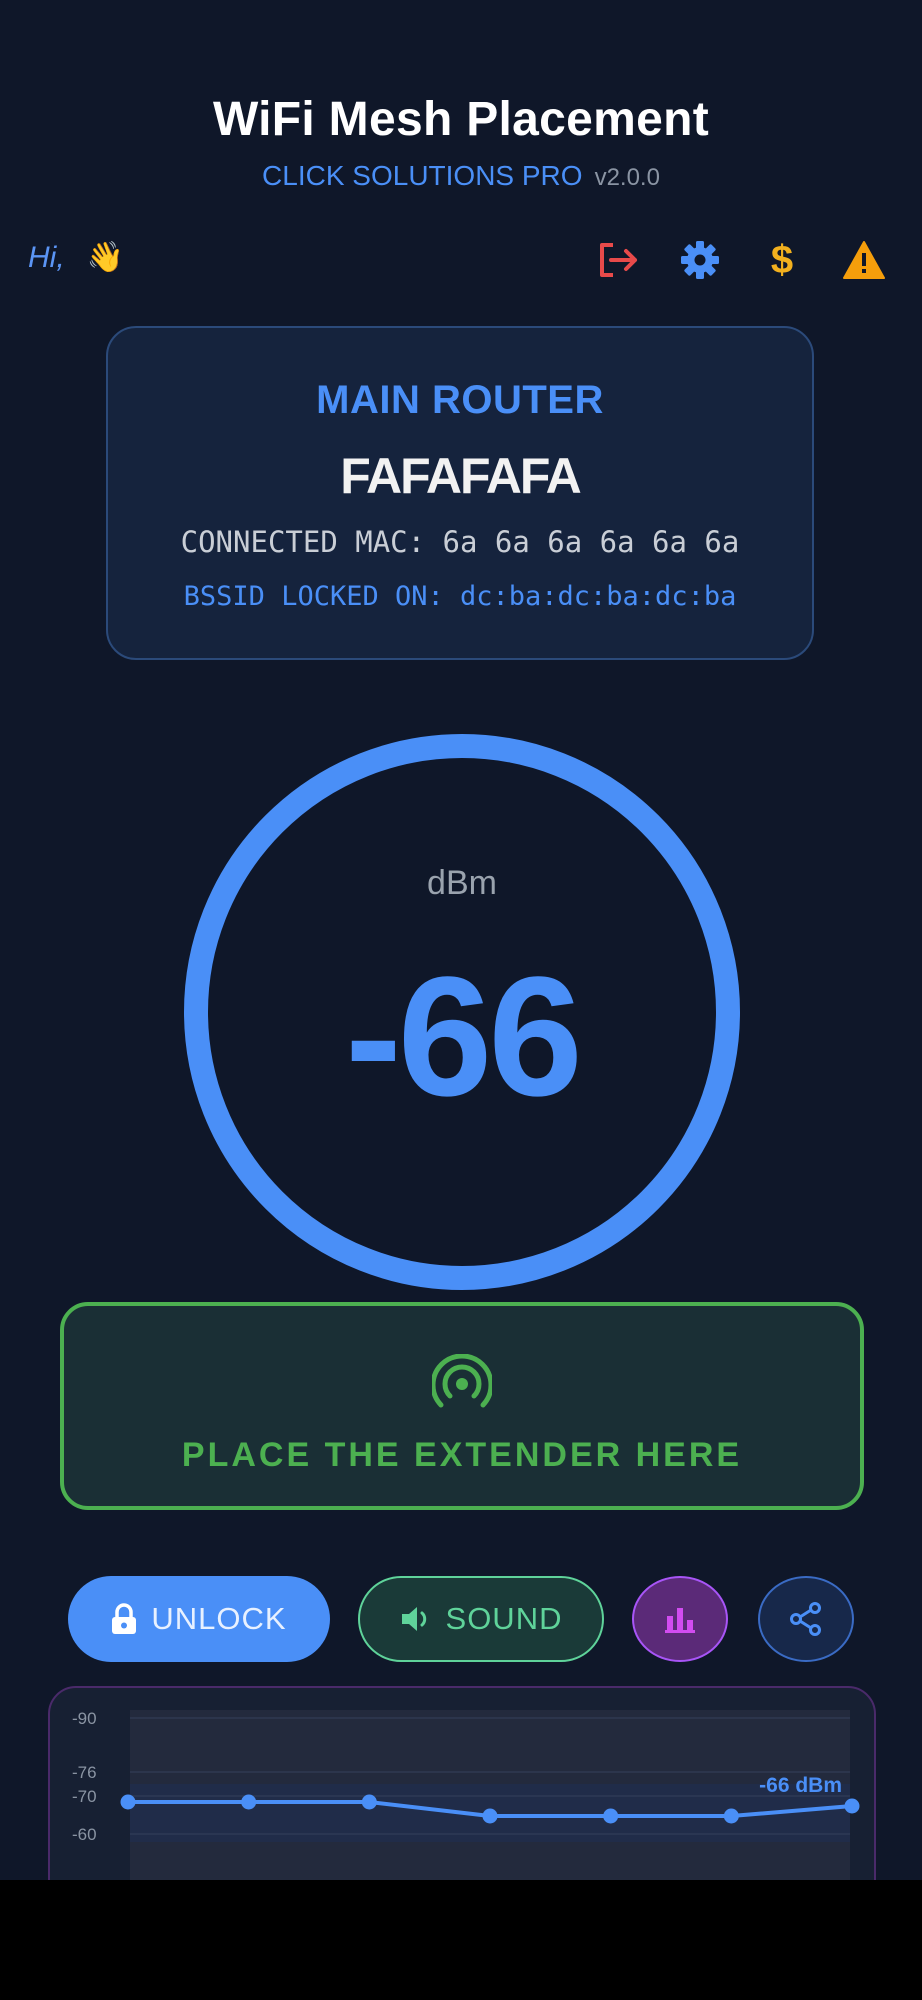 Image resolution: width=922 pixels, height=2000 pixels. What do you see at coordinates (462, 883) in the screenshot?
I see `gauge-unit: dBm` at bounding box center [462, 883].